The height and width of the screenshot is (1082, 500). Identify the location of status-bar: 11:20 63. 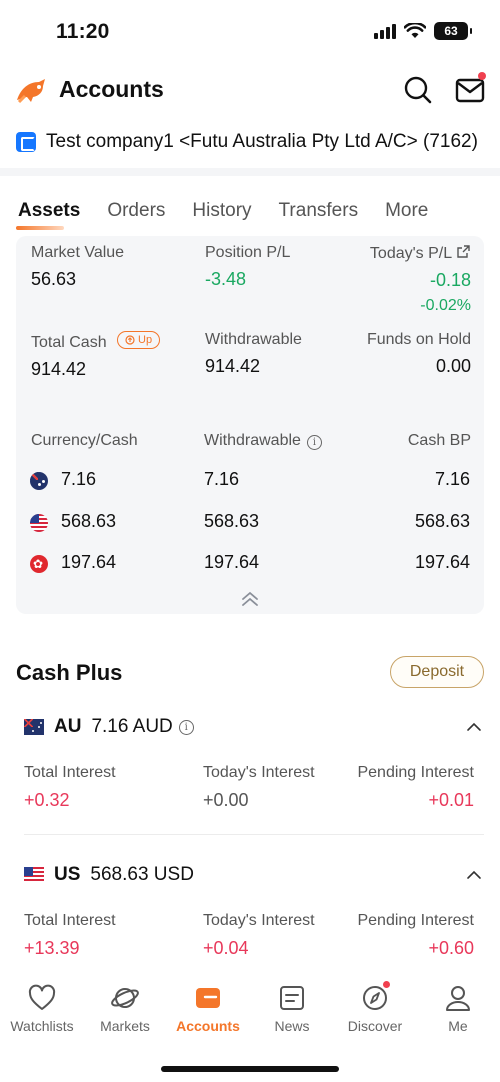
(250, 31).